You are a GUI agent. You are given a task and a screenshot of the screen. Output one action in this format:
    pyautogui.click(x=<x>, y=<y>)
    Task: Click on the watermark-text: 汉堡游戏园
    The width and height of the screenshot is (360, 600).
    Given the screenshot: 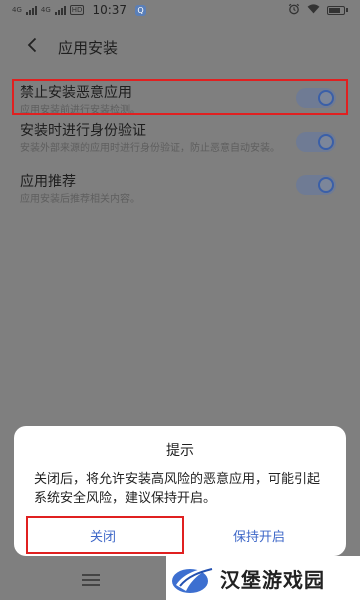 What is the action you would take?
    pyautogui.click(x=272, y=579)
    